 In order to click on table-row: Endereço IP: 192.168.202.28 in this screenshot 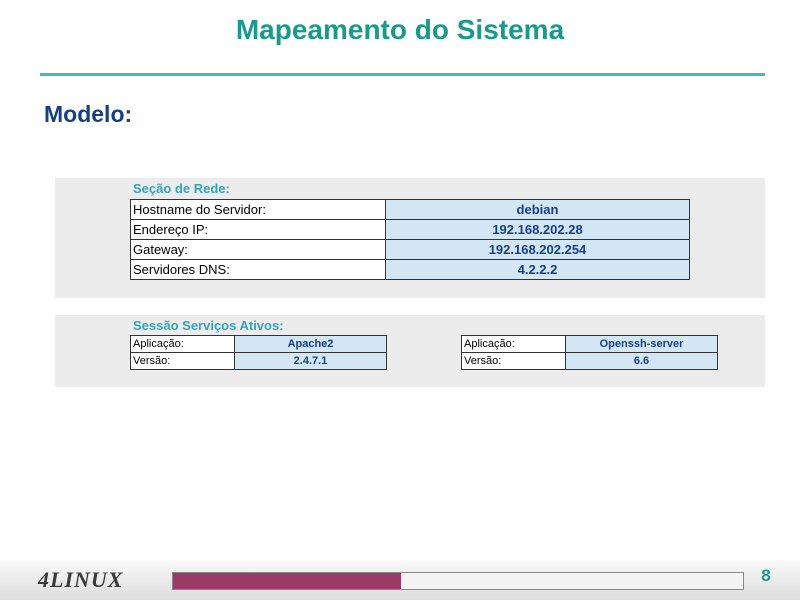, I will do `click(410, 229)`.